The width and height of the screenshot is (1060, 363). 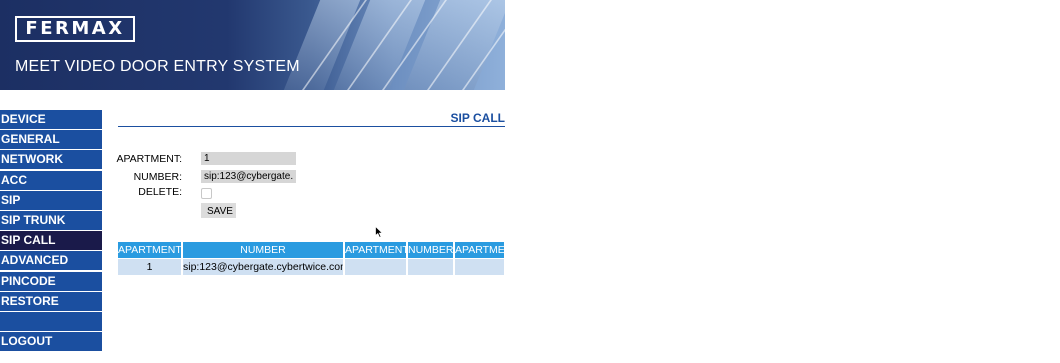 What do you see at coordinates (375, 250) in the screenshot?
I see `column-header-apartment-2: APARTMENT` at bounding box center [375, 250].